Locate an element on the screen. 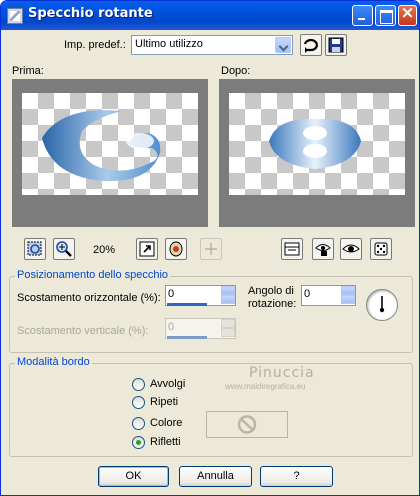 This screenshot has width=420, height=496. app-icon is located at coordinates (15, 16).